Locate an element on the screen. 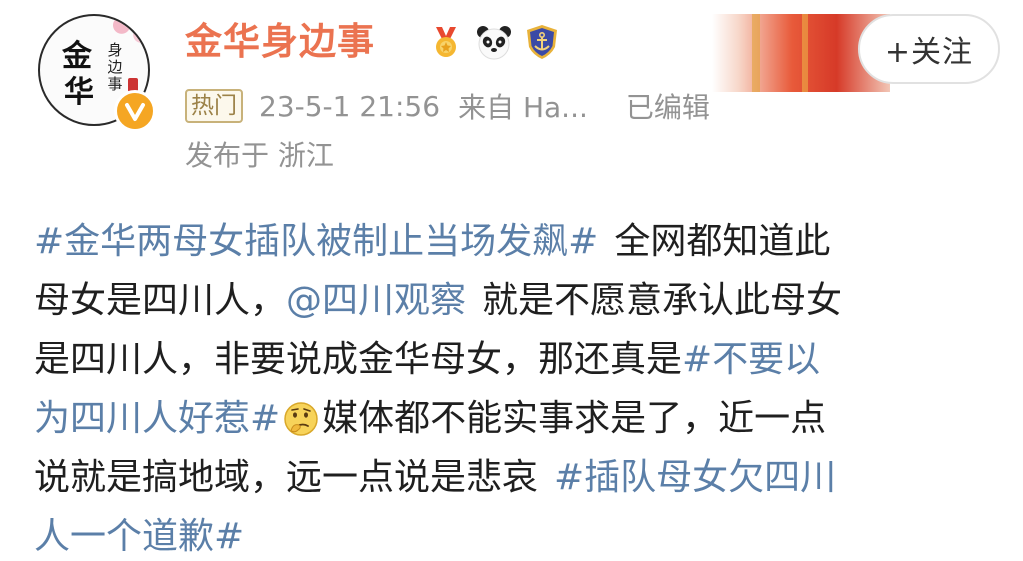 The width and height of the screenshot is (1023, 561). panda-icon is located at coordinates (494, 42).